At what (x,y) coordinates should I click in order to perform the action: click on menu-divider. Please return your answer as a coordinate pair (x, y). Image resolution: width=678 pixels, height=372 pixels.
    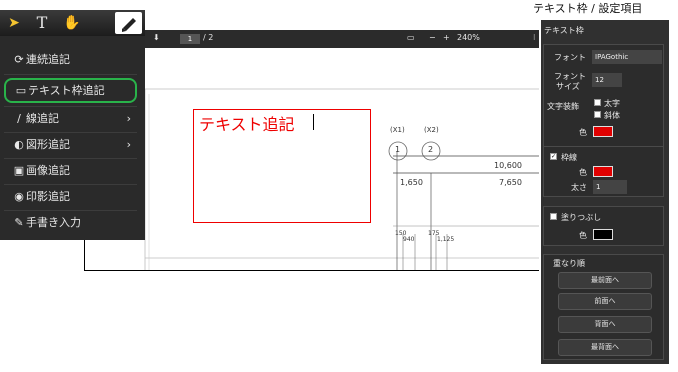
    Looking at the image, I should click on (70, 74).